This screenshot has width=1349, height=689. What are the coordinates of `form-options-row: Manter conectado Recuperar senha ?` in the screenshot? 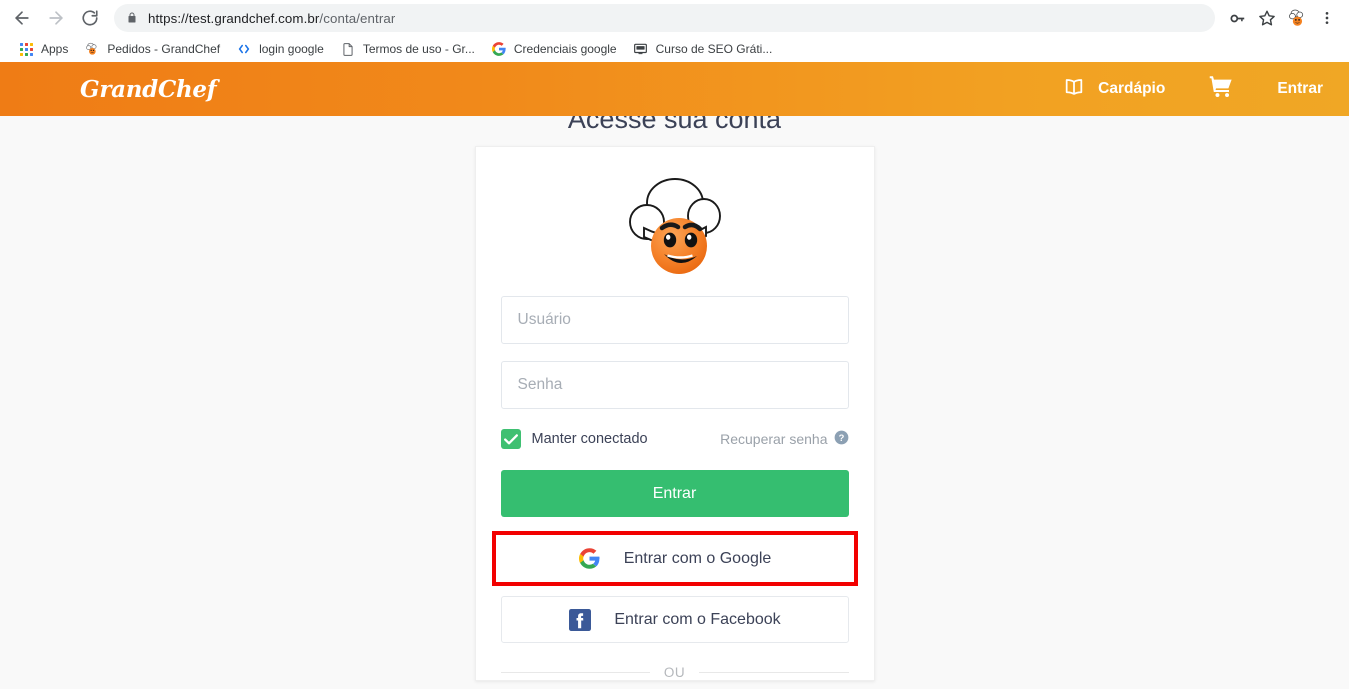 It's located at (674, 439).